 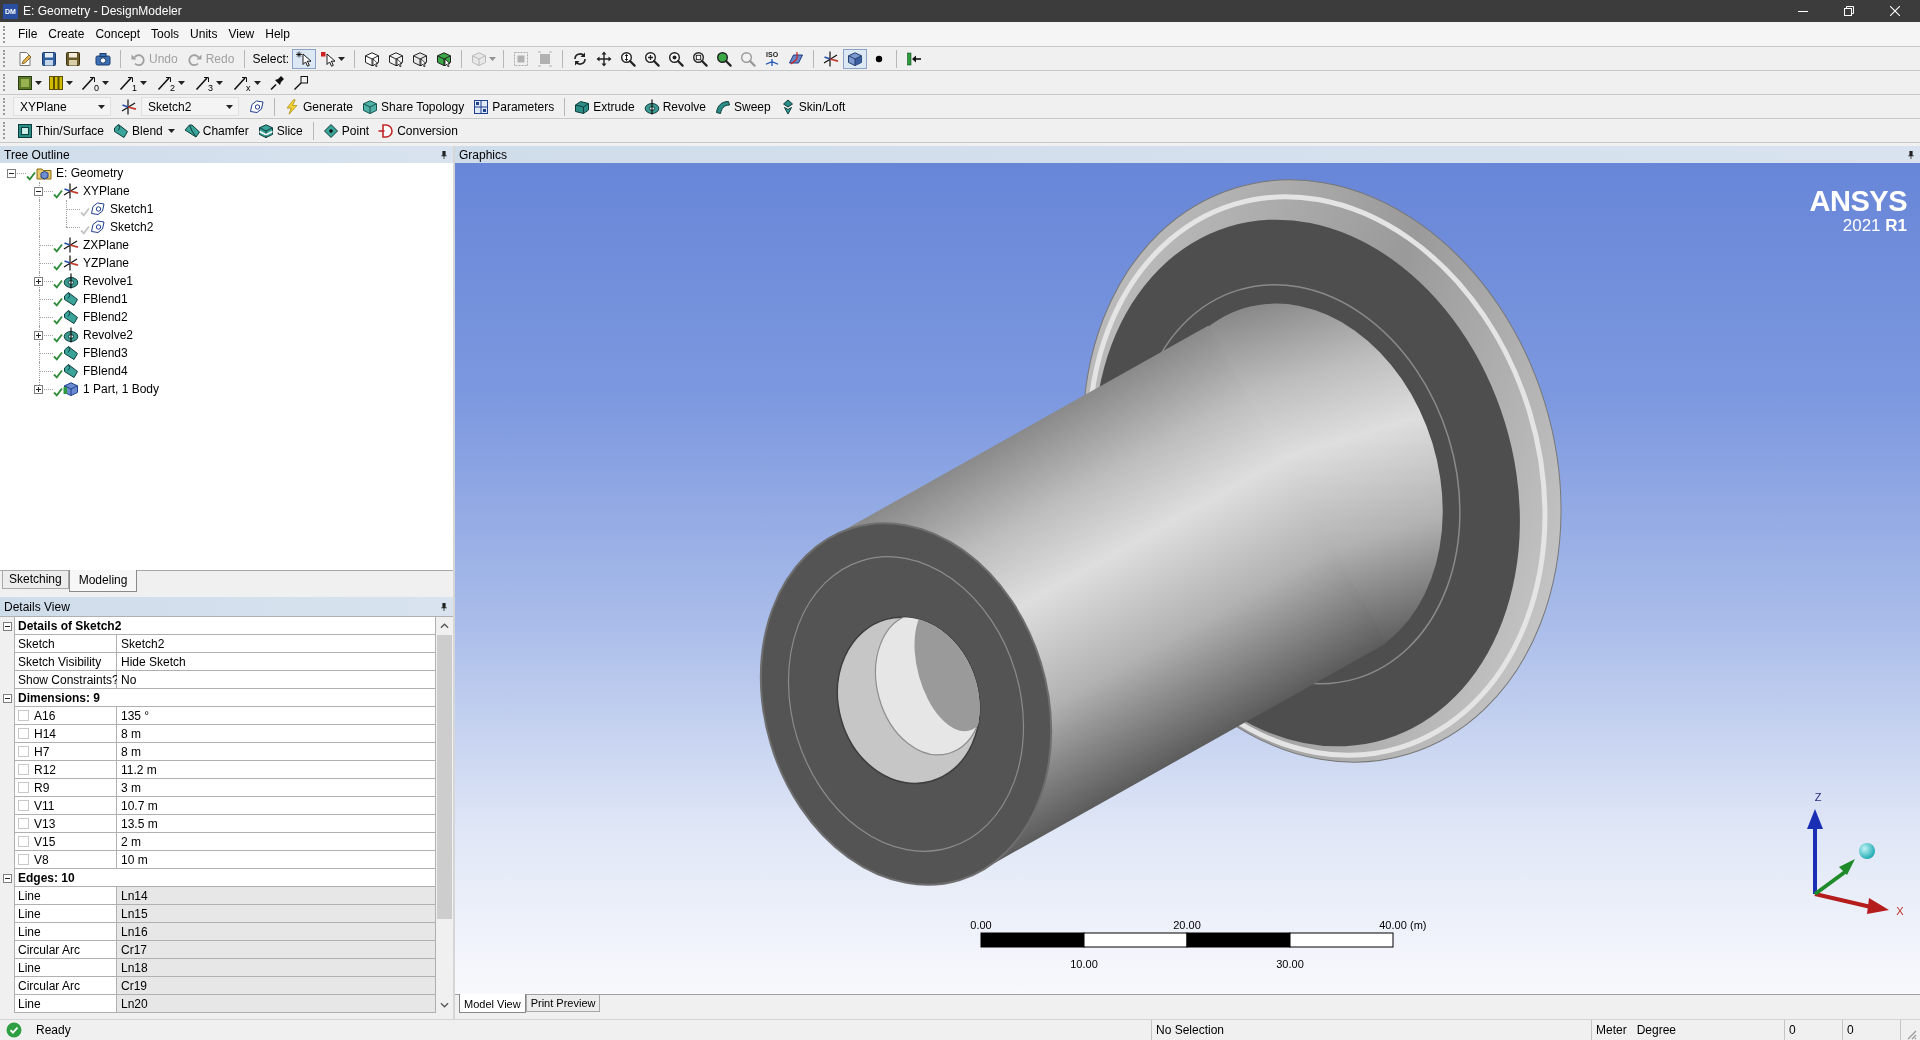 What do you see at coordinates (444, 777) in the screenshot?
I see `scrollbar-thumb` at bounding box center [444, 777].